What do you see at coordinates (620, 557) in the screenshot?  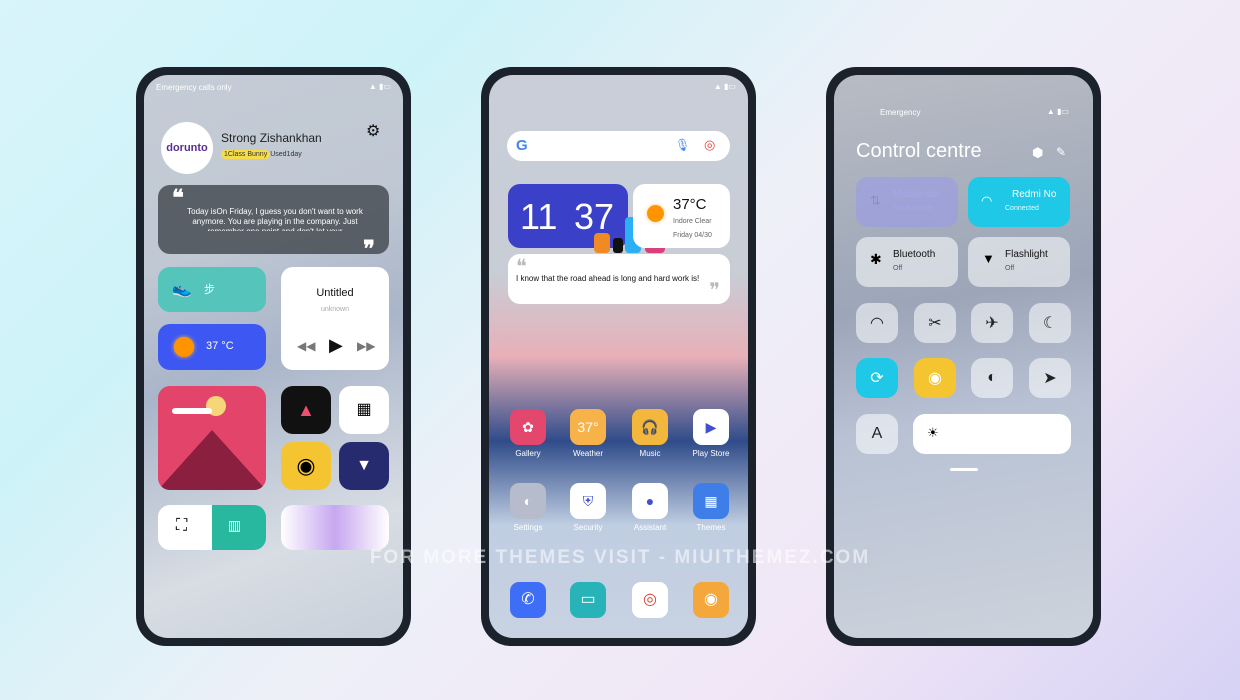 I see `watermark: FOR MORE THEMES VISIT - MIUITHEMEZ.COM` at bounding box center [620, 557].